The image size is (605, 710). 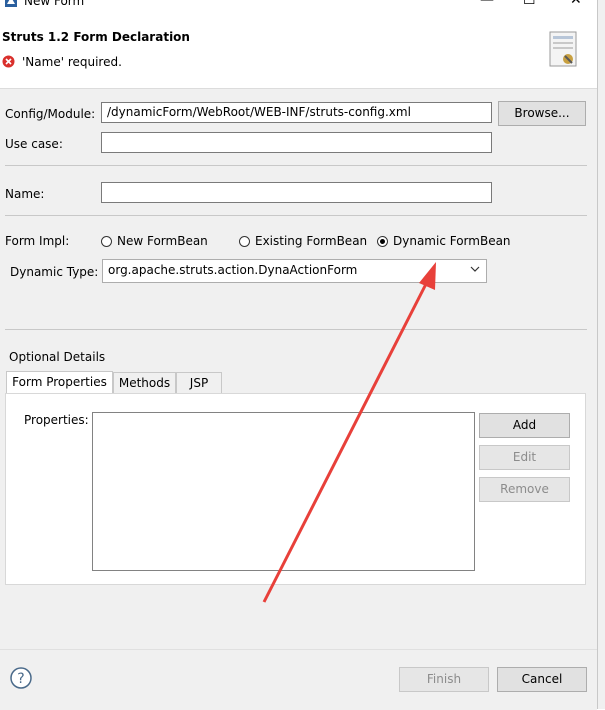 What do you see at coordinates (444, 679) in the screenshot?
I see `finish-button: Finish` at bounding box center [444, 679].